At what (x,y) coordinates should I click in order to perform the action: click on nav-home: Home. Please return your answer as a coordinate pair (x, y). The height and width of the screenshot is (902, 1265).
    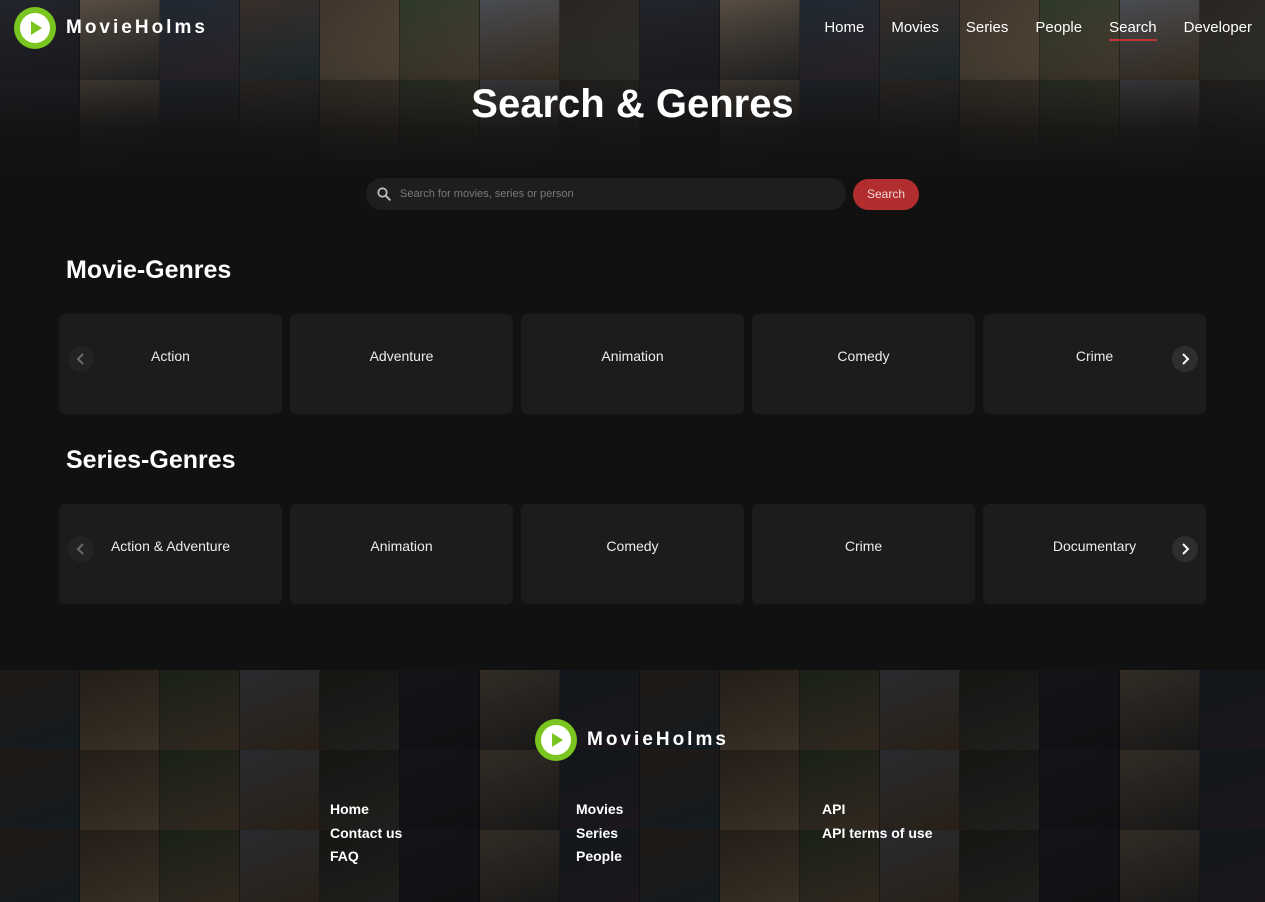
    Looking at the image, I should click on (844, 30).